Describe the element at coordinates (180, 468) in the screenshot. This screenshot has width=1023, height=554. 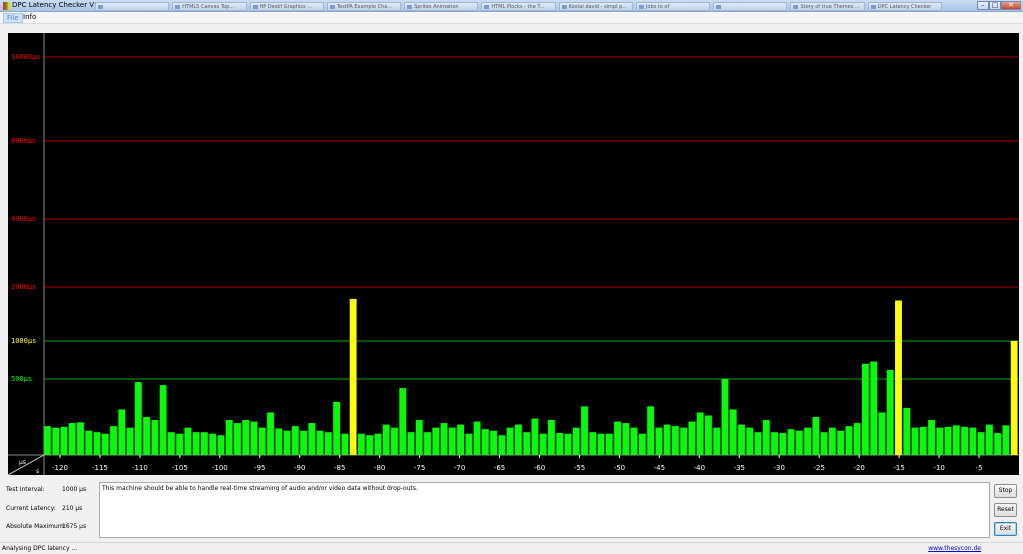
I see `x-tick-label: -105` at that location.